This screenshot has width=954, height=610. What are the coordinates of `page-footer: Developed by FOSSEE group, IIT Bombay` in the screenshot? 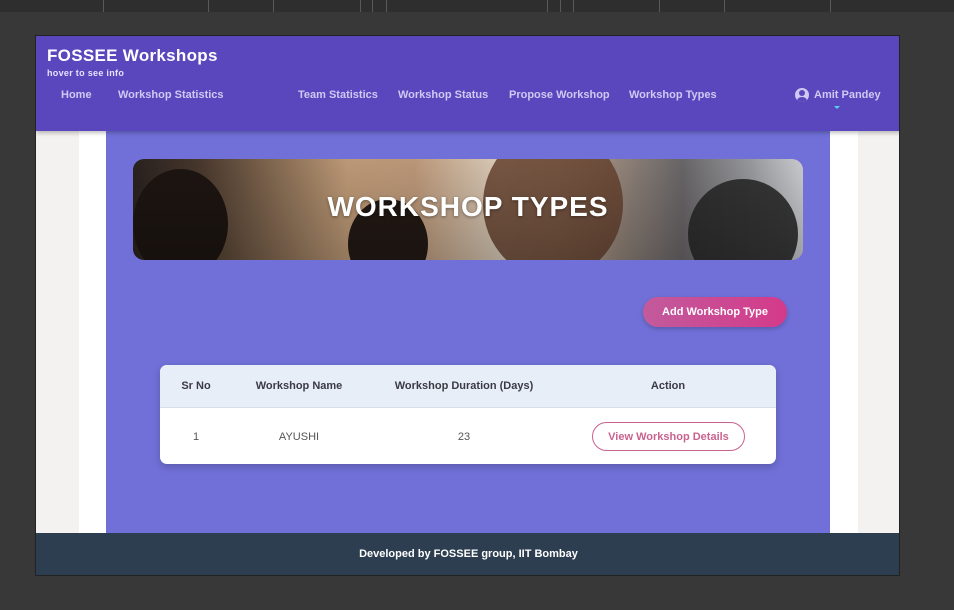 It's located at (467, 554).